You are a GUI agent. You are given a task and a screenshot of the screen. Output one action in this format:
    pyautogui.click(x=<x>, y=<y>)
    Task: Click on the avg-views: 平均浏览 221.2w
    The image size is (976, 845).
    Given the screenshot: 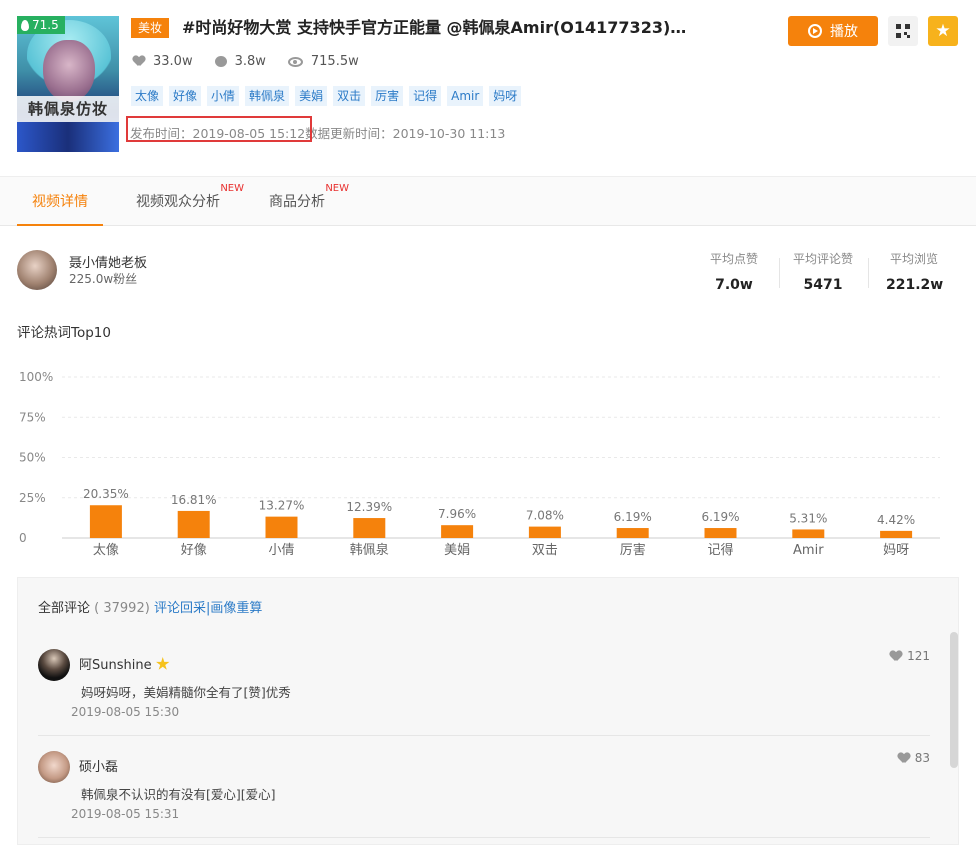 What is the action you would take?
    pyautogui.click(x=915, y=271)
    